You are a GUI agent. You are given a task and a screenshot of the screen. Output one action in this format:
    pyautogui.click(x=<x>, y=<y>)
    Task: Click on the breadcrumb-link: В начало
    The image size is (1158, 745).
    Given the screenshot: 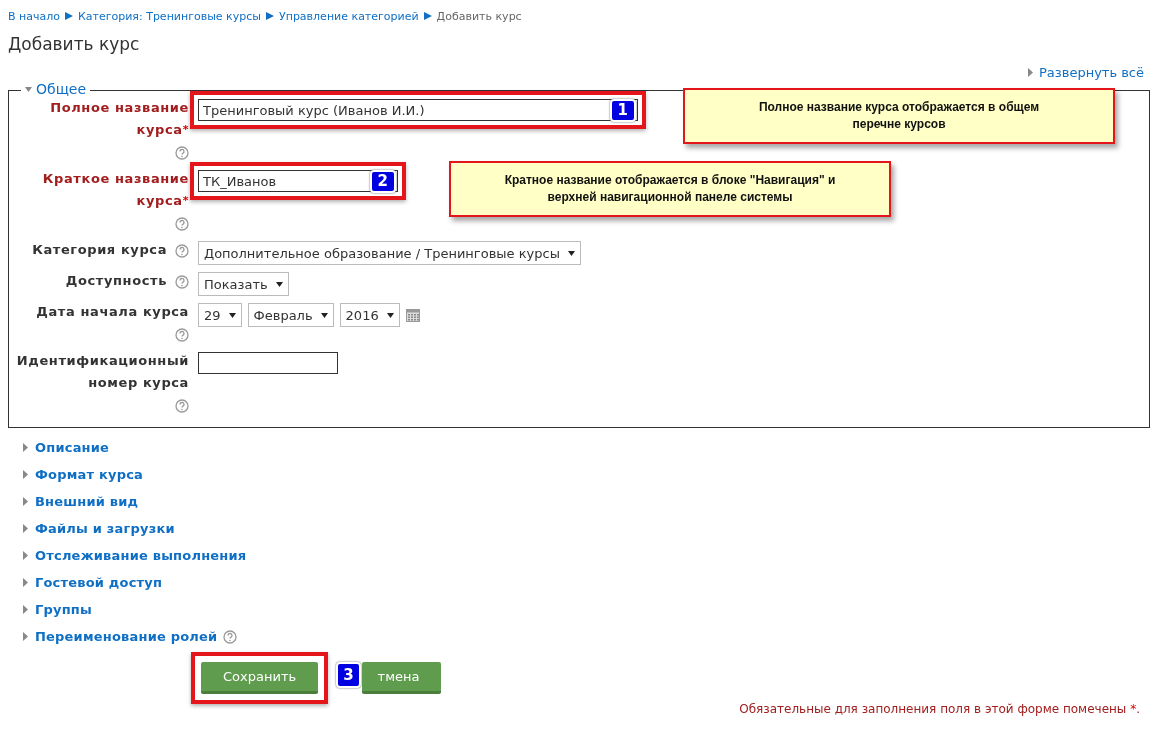 What is the action you would take?
    pyautogui.click(x=34, y=16)
    